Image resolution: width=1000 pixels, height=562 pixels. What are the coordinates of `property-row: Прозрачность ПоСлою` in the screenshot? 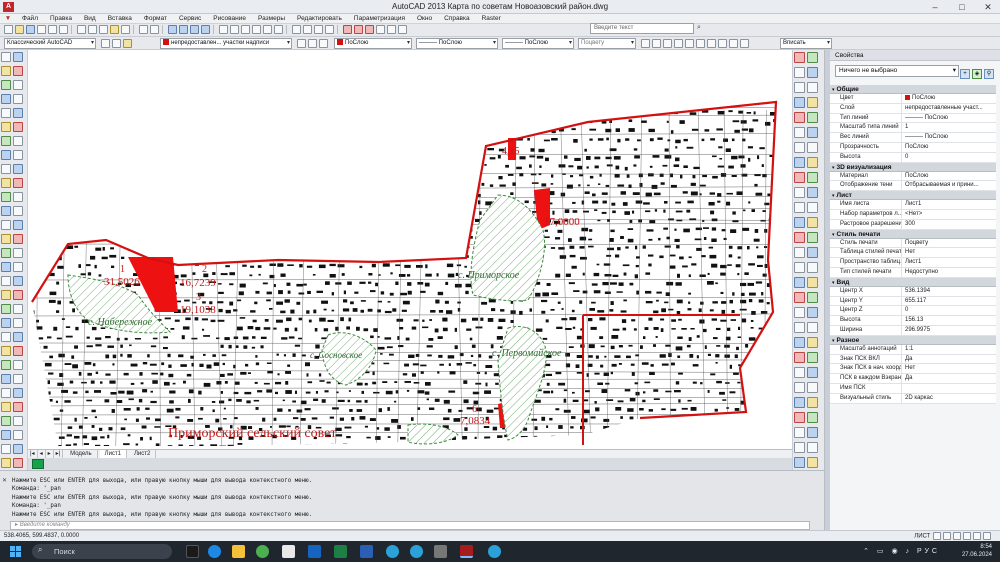 It's located at (913, 147).